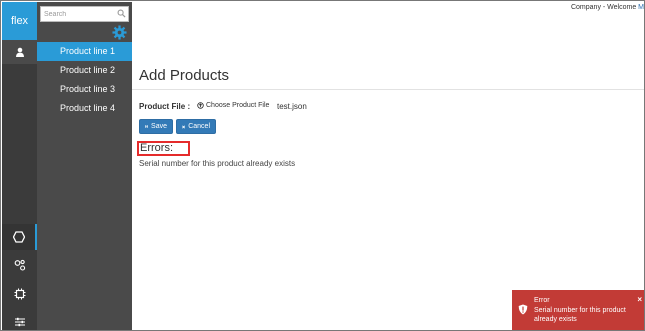 The image size is (645, 331). What do you see at coordinates (84, 51) in the screenshot?
I see `sidebar-item-product-line-1: Product line 1` at bounding box center [84, 51].